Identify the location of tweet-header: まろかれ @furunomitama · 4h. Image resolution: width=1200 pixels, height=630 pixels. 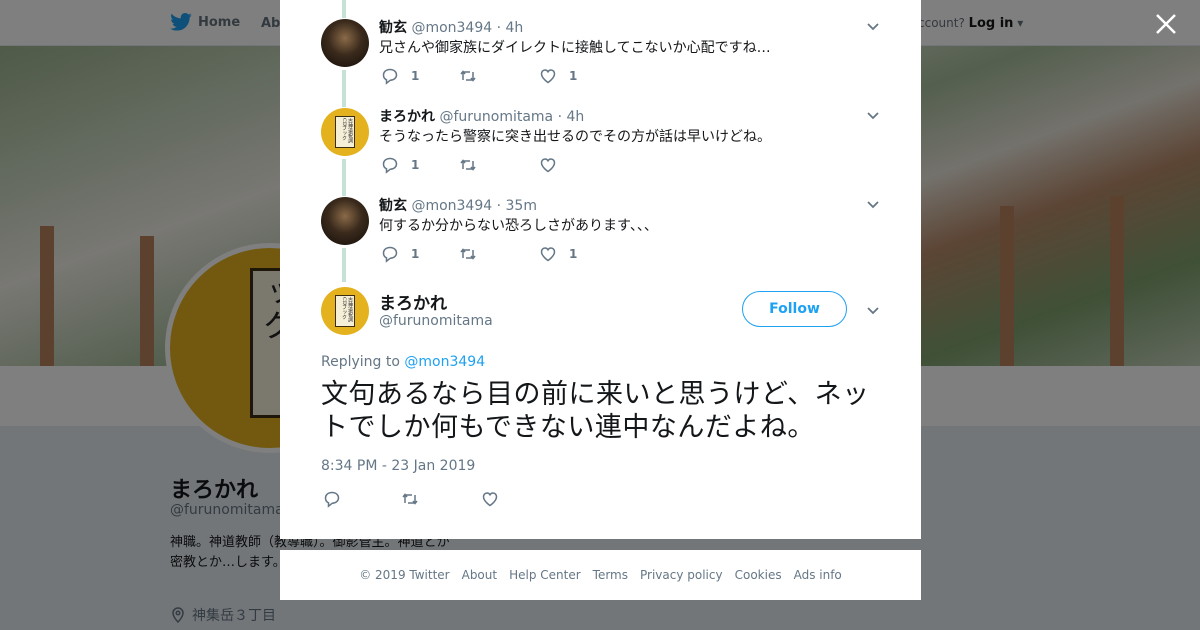
(481, 116).